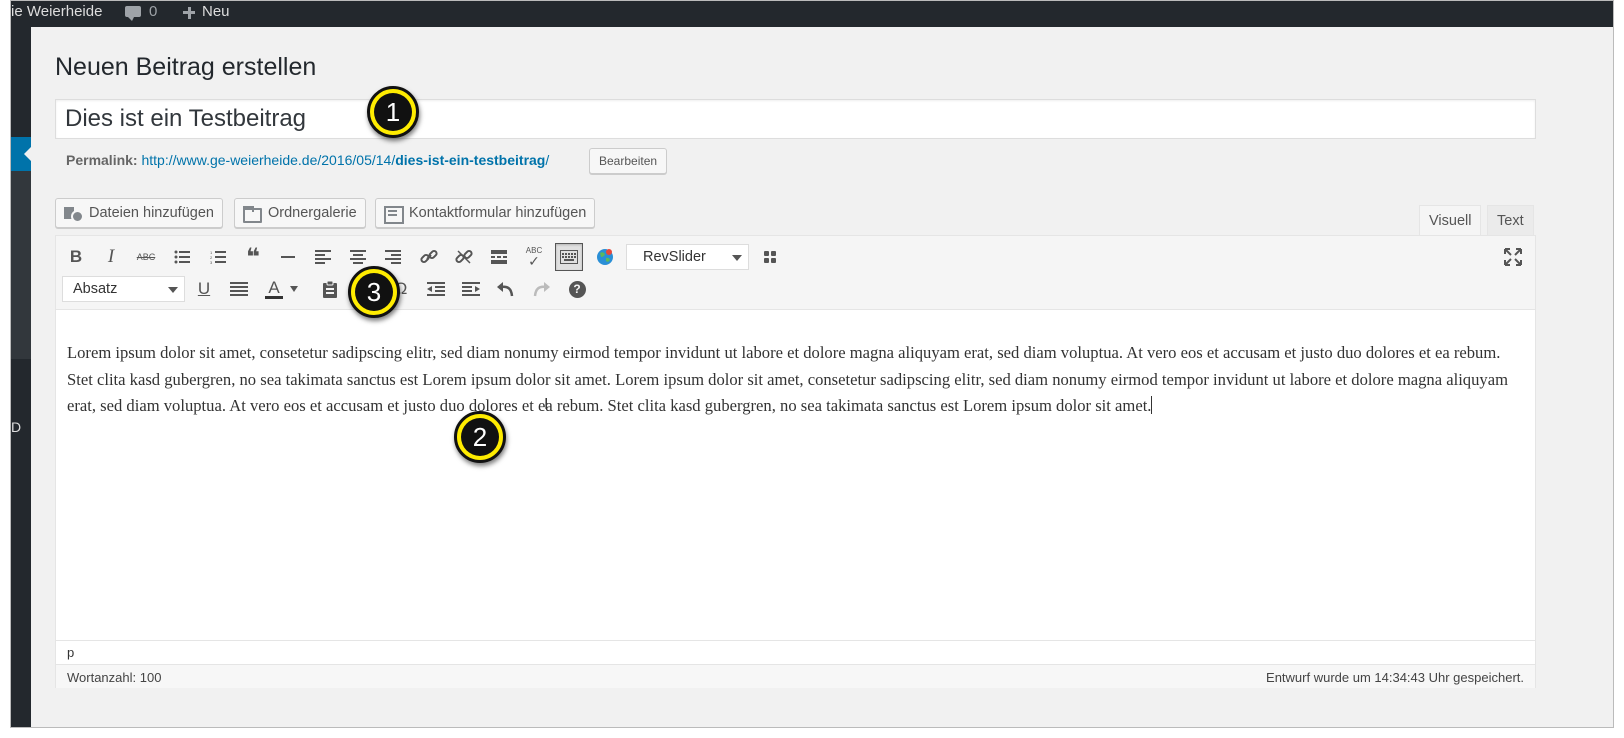 The width and height of the screenshot is (1624, 738). I want to click on plus-icon, so click(189, 13).